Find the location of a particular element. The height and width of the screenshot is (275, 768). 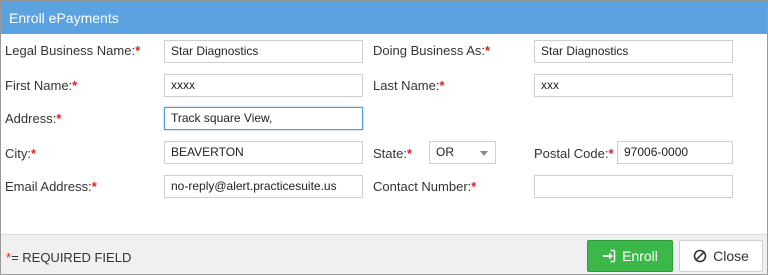

doing-business-as-label: Doing Business As:* is located at coordinates (432, 50).